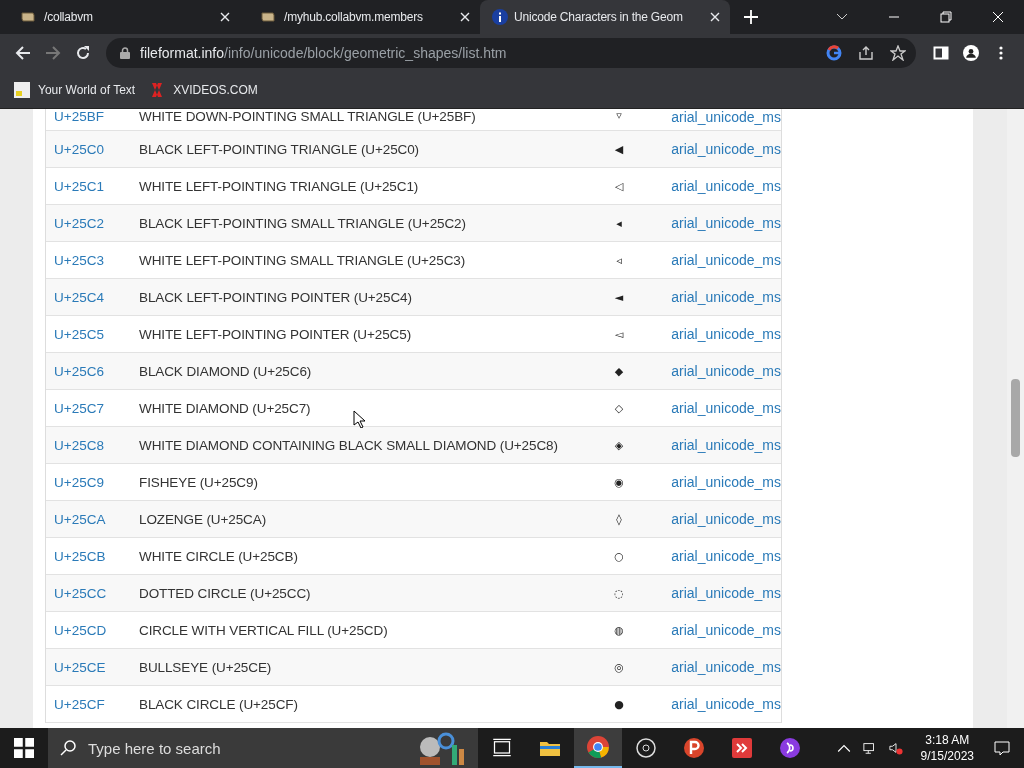 The image size is (1024, 768). Describe the element at coordinates (53, 53) in the screenshot. I see `forward-arrow-icon` at that location.